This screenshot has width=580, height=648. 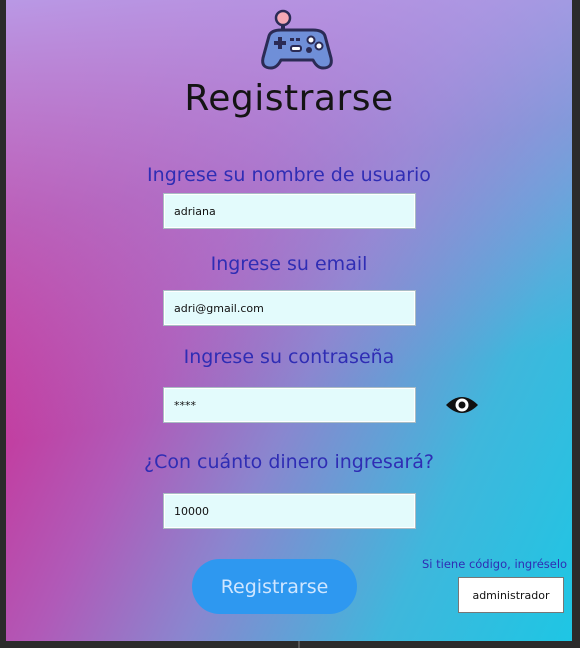 What do you see at coordinates (462, 405) in the screenshot?
I see `eye-icon` at bounding box center [462, 405].